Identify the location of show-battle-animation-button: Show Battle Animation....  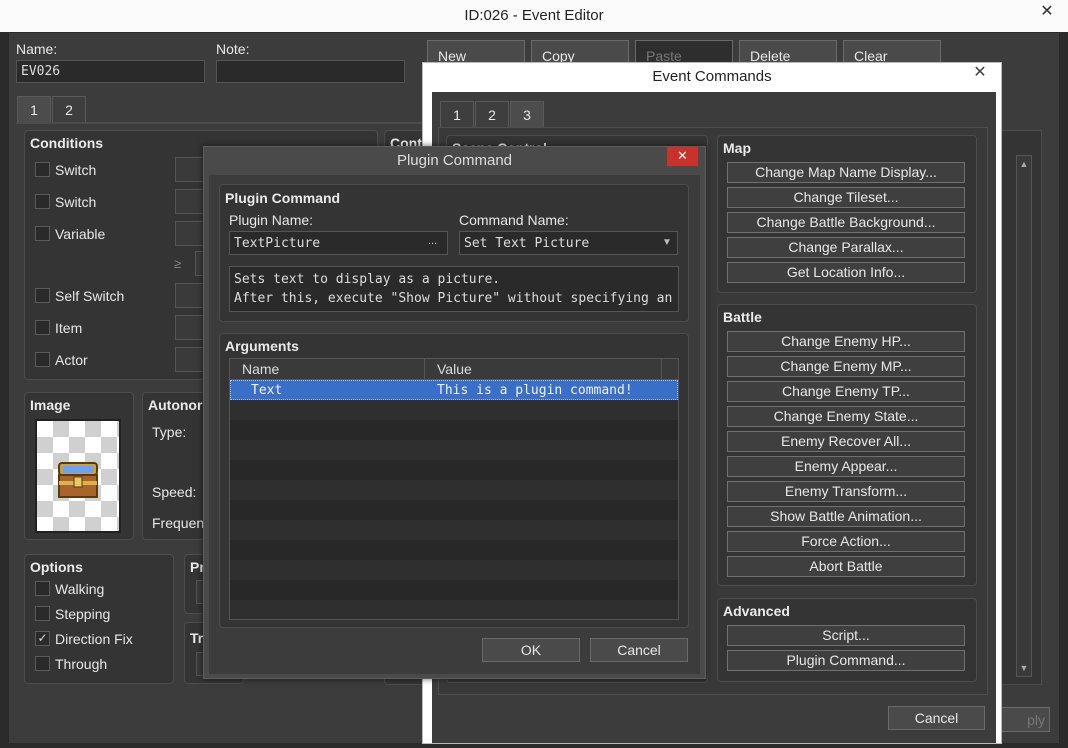
(846, 516).